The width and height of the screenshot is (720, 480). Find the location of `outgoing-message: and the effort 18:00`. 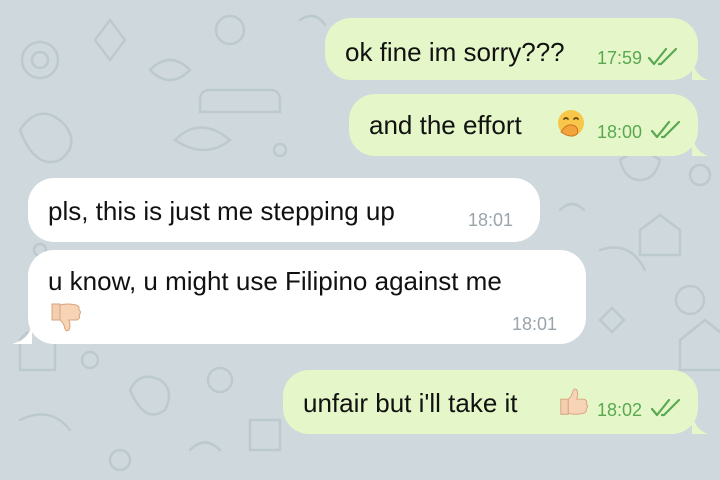

outgoing-message: and the effort 18:00 is located at coordinates (523, 125).